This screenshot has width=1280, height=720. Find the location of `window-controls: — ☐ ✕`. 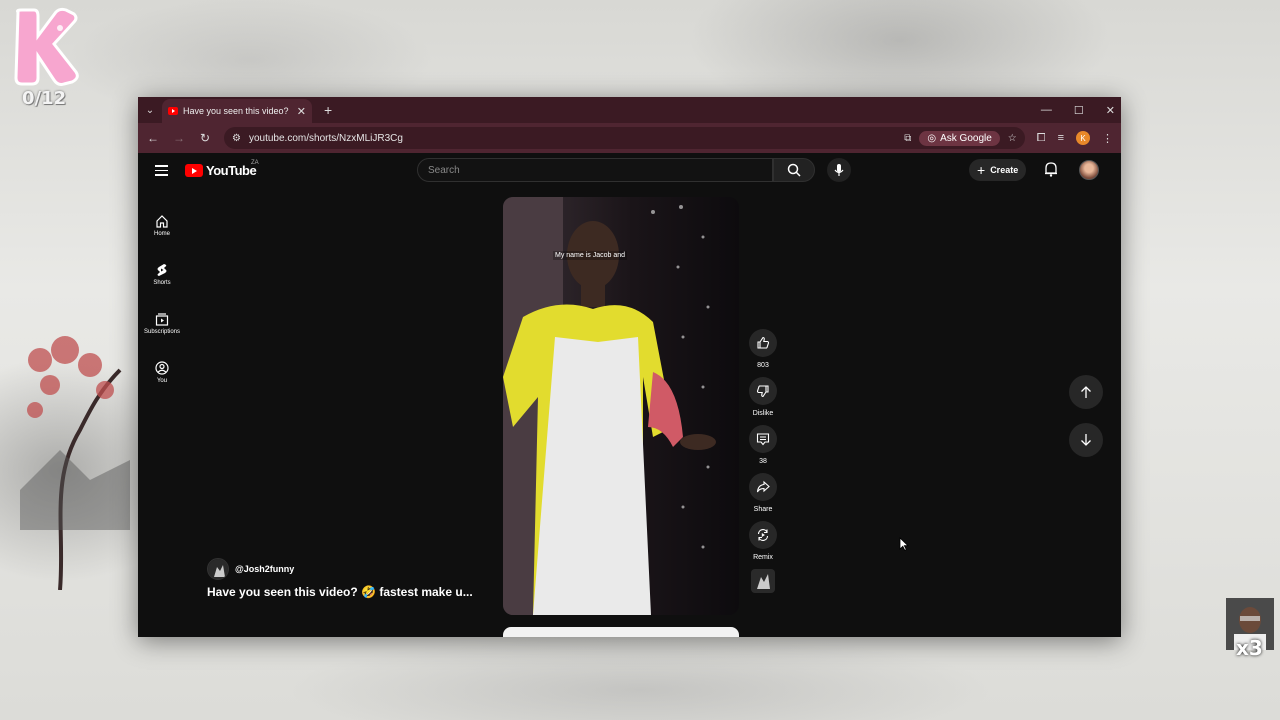

window-controls: — ☐ ✕ is located at coordinates (1078, 110).